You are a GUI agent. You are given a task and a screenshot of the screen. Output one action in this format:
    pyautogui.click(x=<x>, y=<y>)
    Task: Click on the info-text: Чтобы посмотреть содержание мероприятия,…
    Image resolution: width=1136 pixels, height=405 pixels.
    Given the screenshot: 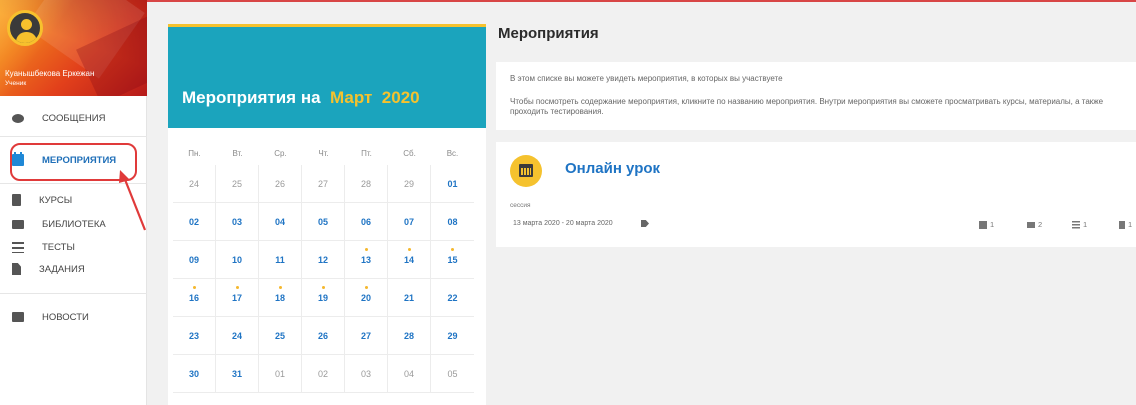 What is the action you would take?
    pyautogui.click(x=807, y=106)
    